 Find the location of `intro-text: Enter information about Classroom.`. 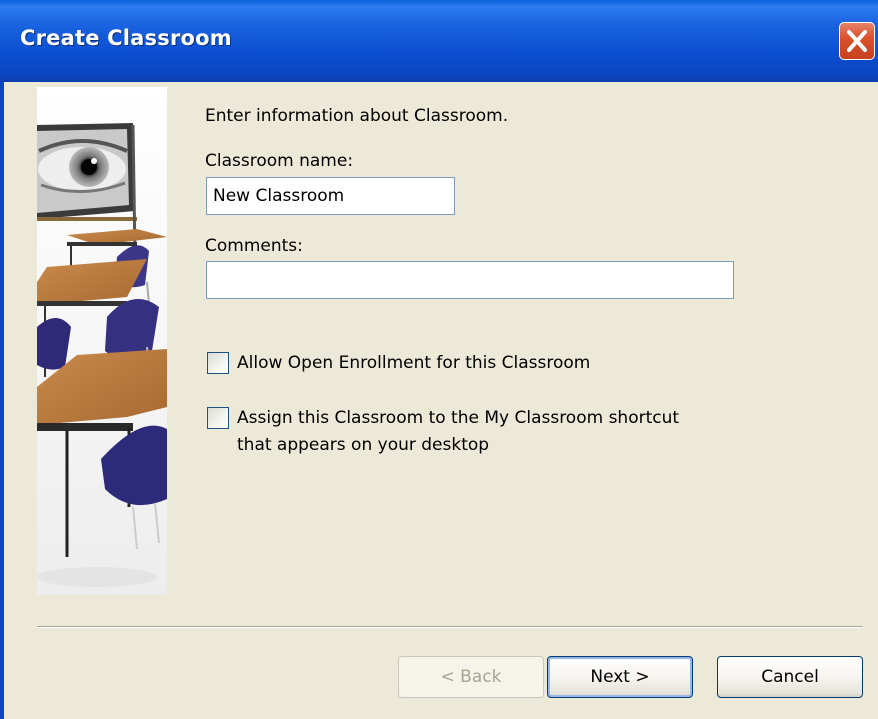

intro-text: Enter information about Classroom. is located at coordinates (357, 116).